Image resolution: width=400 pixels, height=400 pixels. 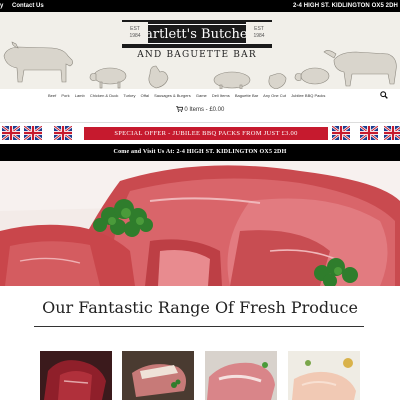 I want to click on nav-item-beef: Beef, so click(x=52, y=95).